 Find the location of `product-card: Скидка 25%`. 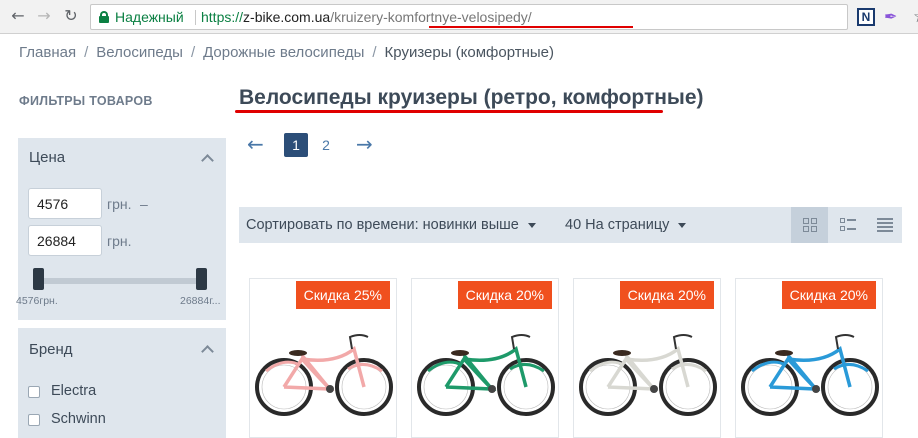

product-card: Скидка 25% is located at coordinates (323, 358).